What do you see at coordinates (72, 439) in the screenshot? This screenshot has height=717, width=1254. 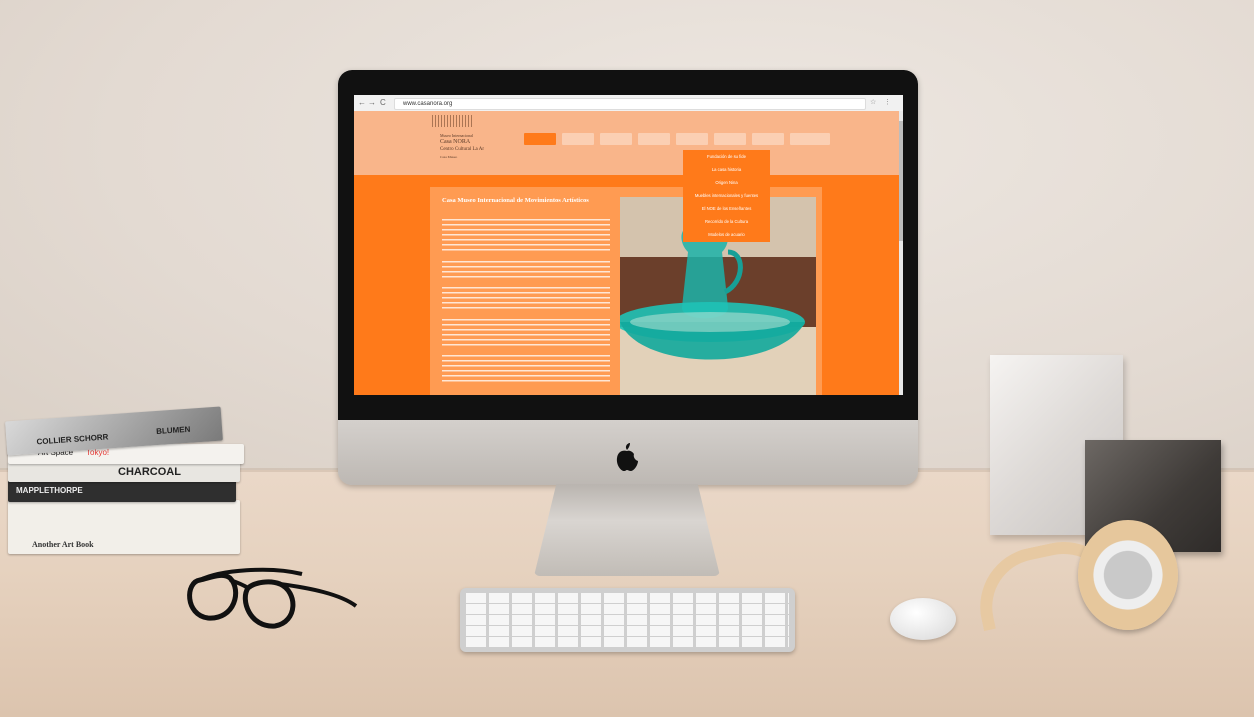 I see `book-title: COLLIER SCHORR` at bounding box center [72, 439].